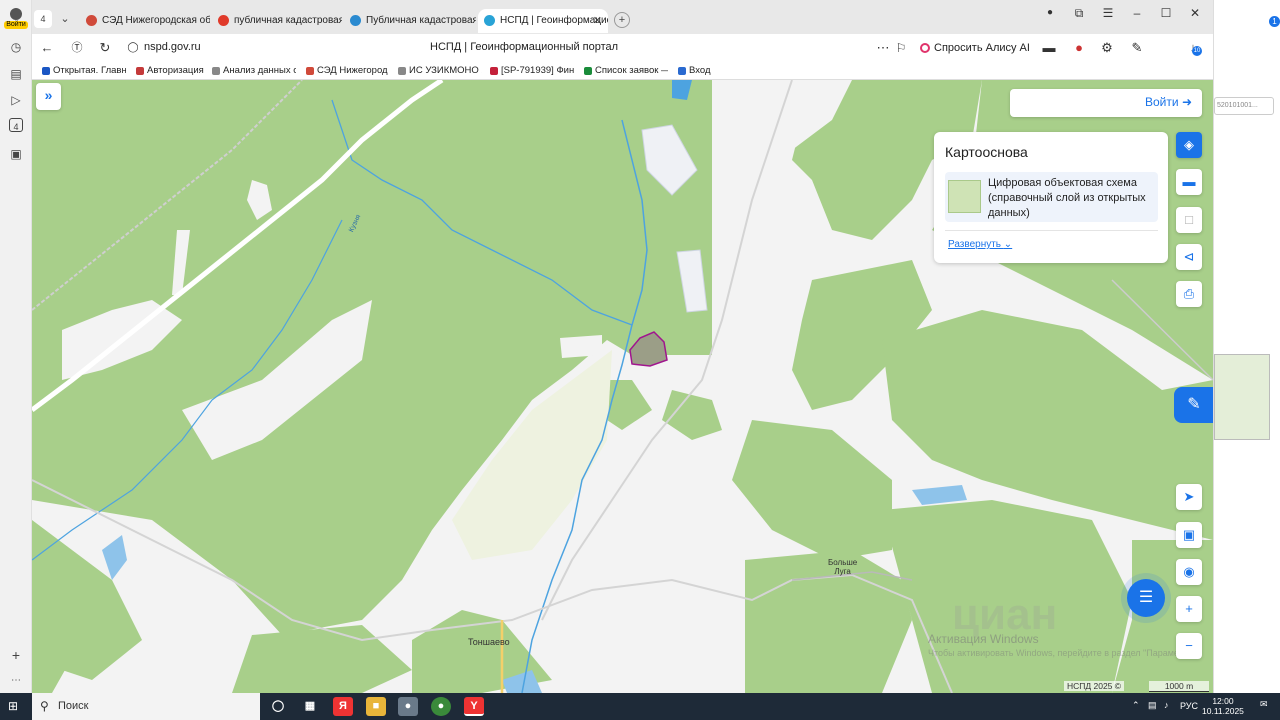 The height and width of the screenshot is (720, 1280). Describe the element at coordinates (1189, 145) in the screenshot. I see `layers-button: ◈` at that location.